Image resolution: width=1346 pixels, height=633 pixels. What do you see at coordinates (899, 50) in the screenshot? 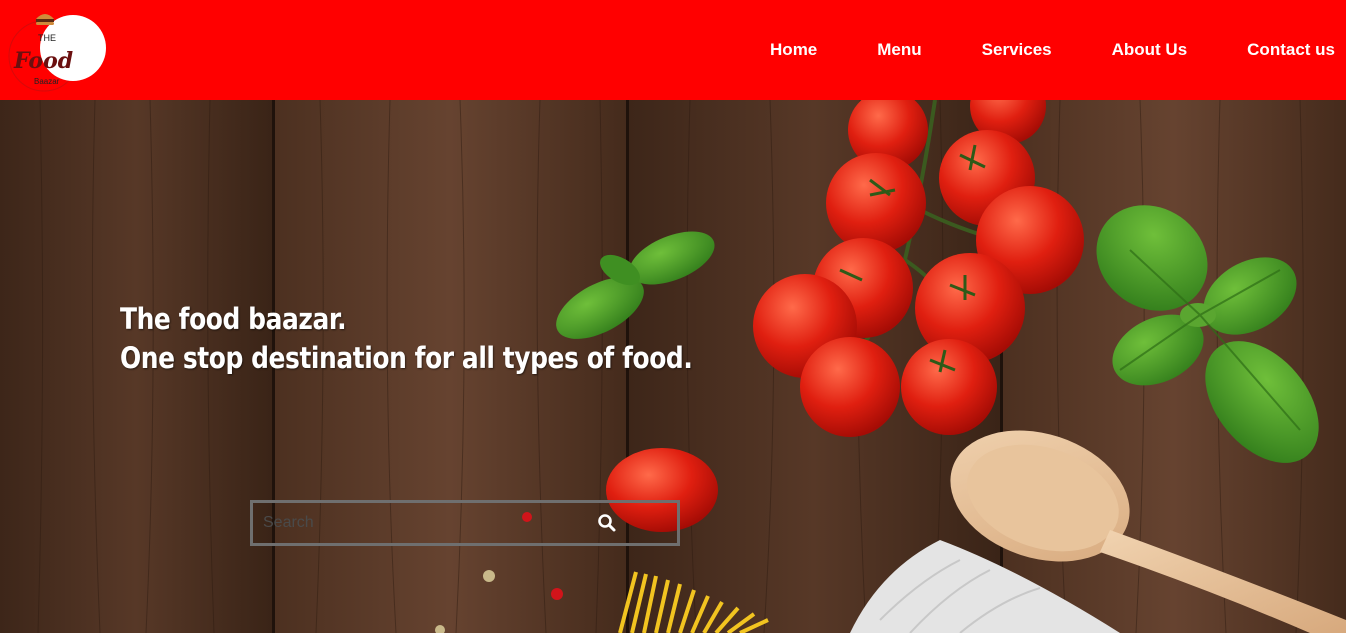
I see `nav-menu: Menu` at bounding box center [899, 50].